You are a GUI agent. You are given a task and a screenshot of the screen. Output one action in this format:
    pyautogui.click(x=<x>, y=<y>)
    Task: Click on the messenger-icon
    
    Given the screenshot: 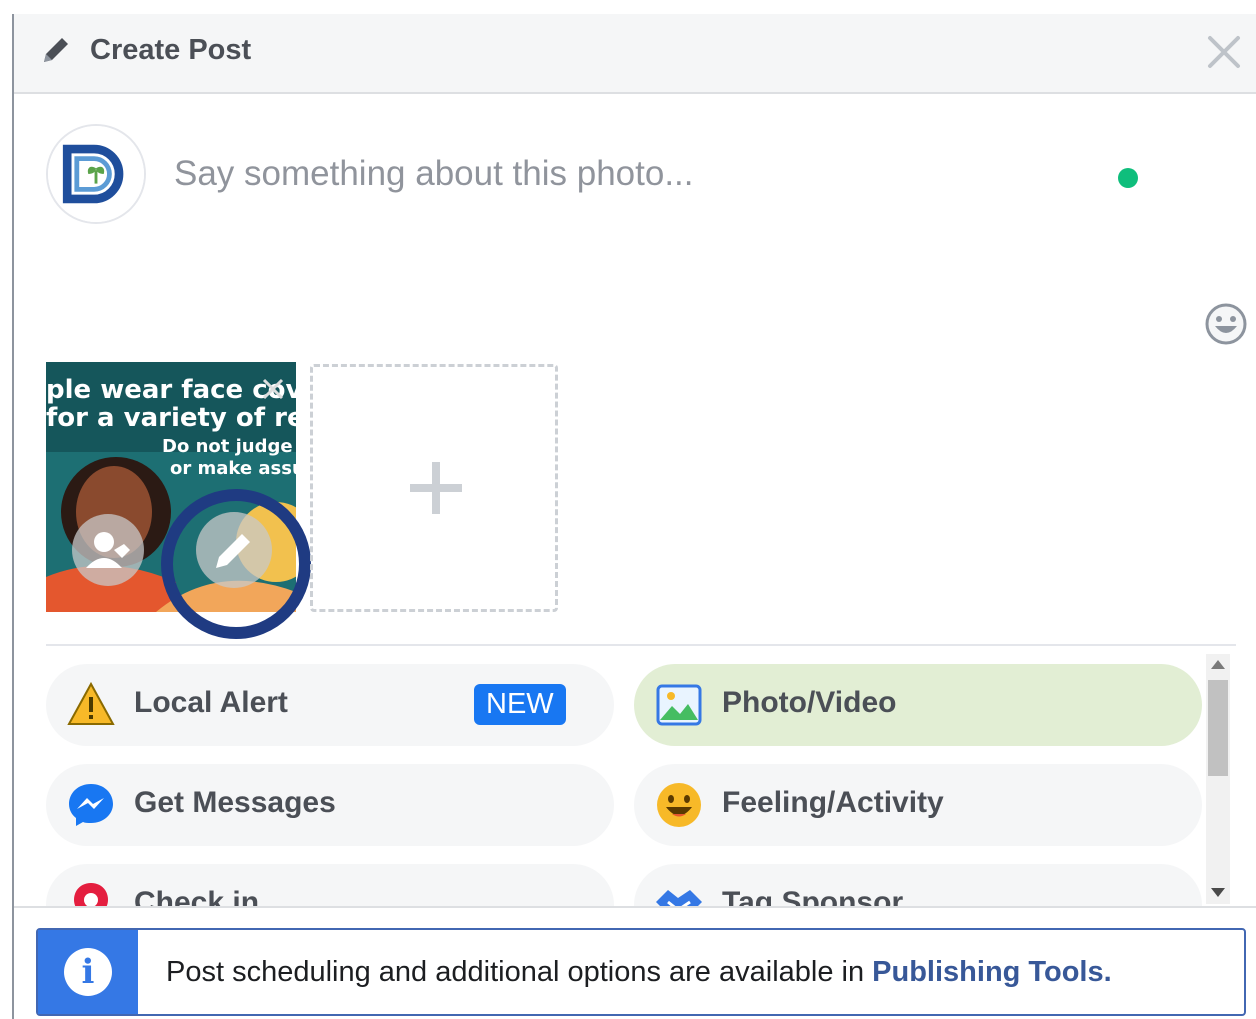 What is the action you would take?
    pyautogui.click(x=91, y=805)
    